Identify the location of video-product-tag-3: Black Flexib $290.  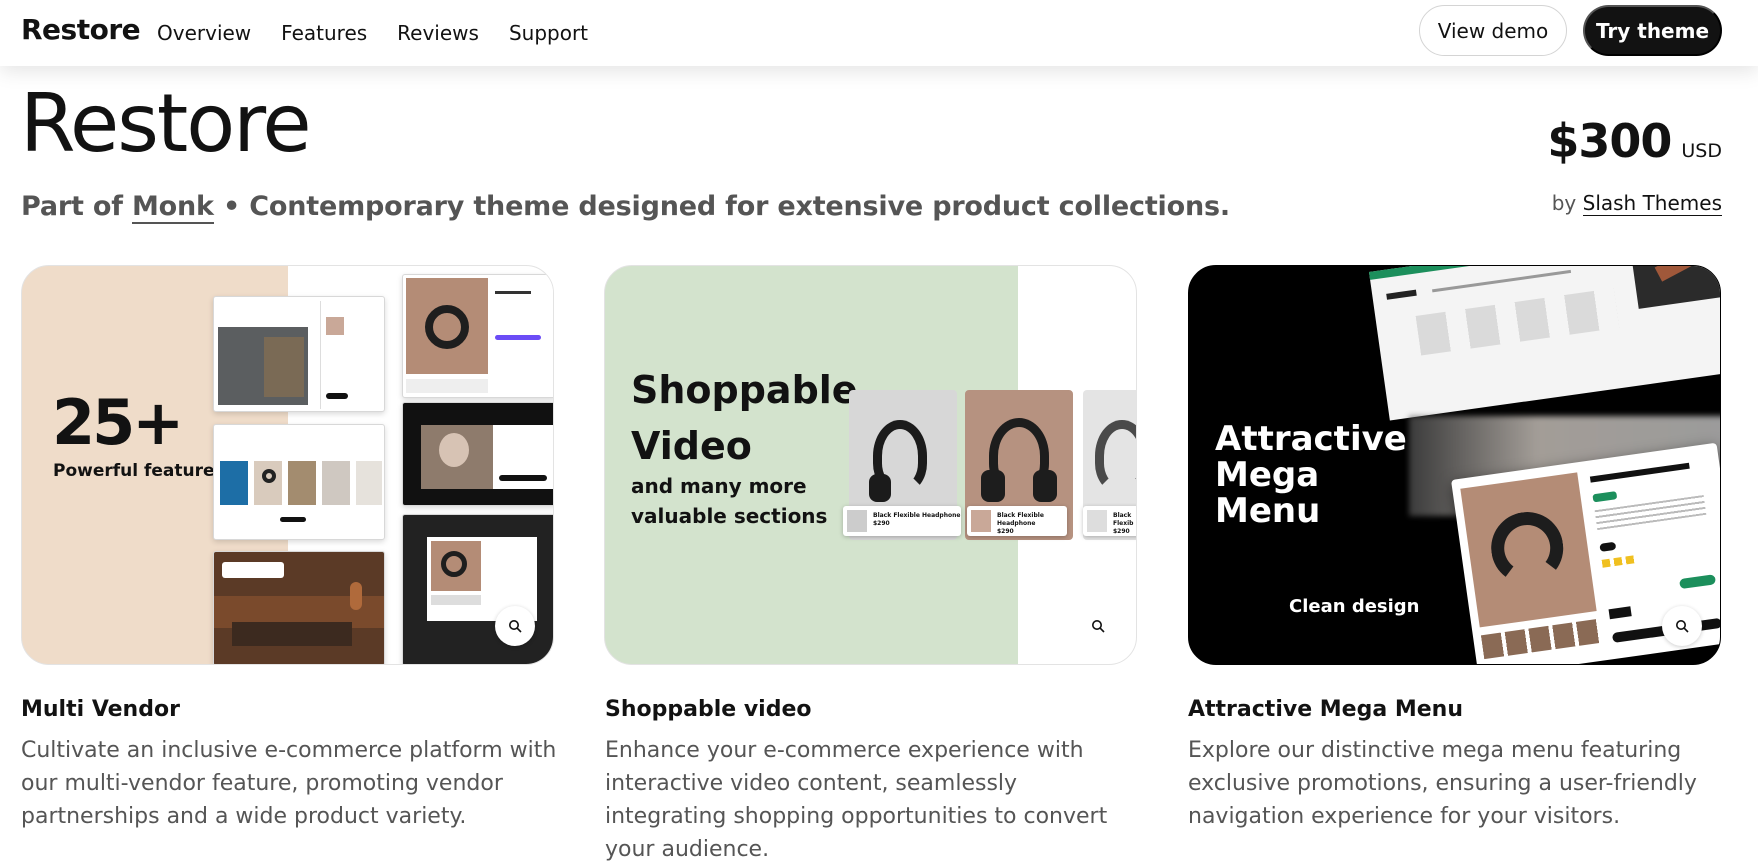
(1109, 521).